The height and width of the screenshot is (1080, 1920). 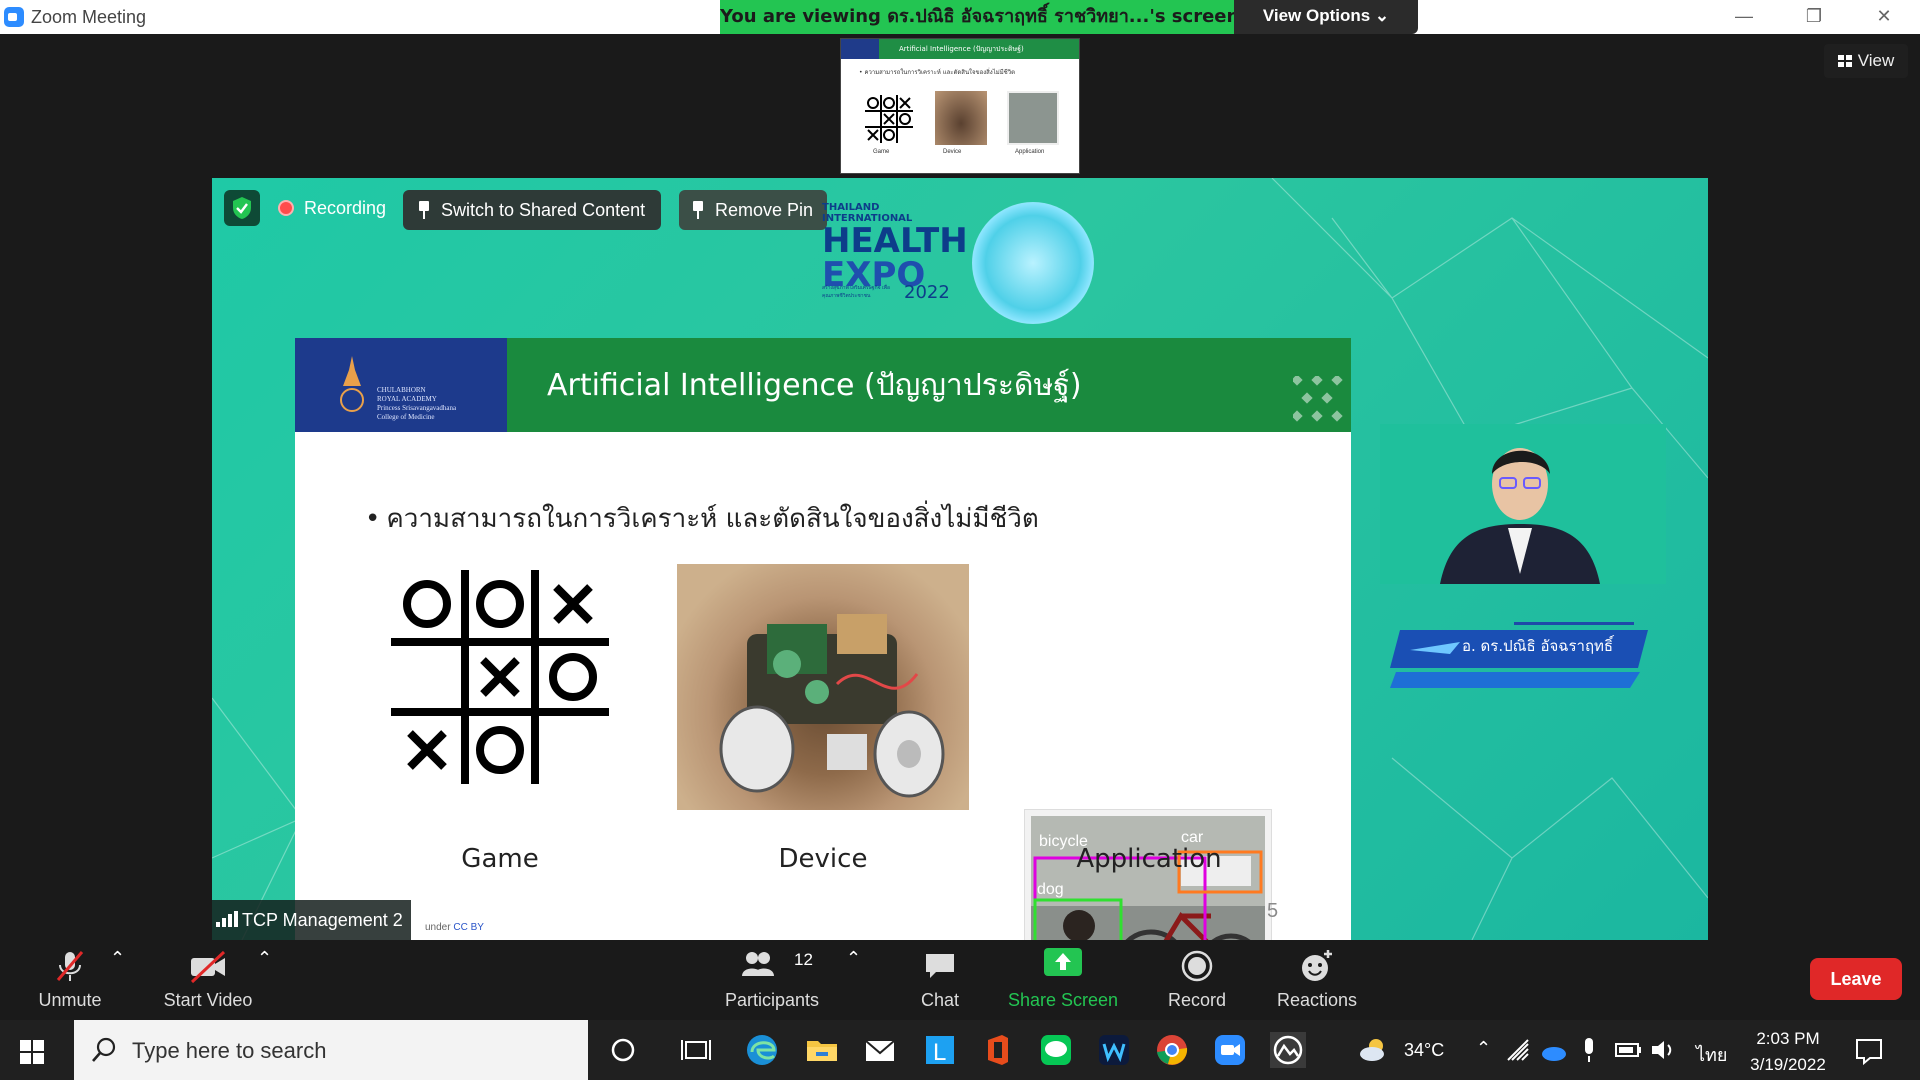 I want to click on record-button: Record, so click(x=1197, y=979).